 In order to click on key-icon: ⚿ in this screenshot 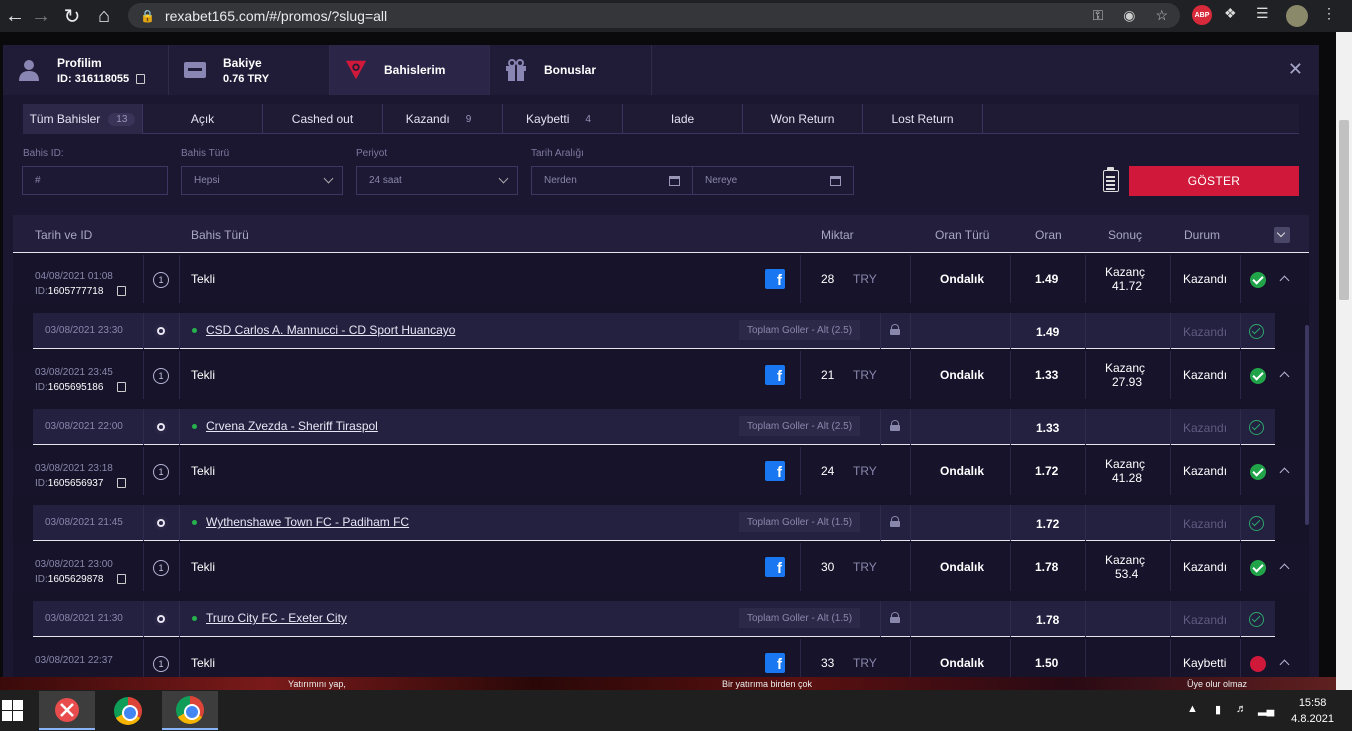, I will do `click(1098, 15)`.